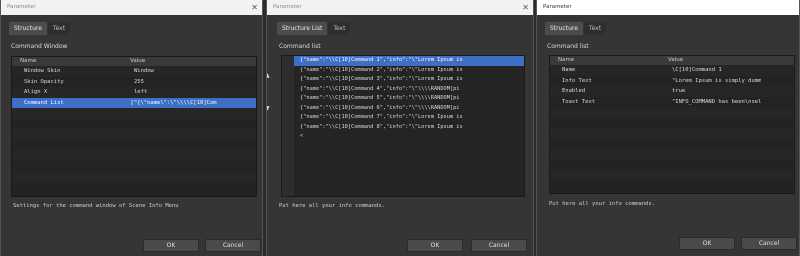 Image resolution: width=800 pixels, height=256 pixels. Describe the element at coordinates (36, 92) in the screenshot. I see `row-name: Align X` at that location.